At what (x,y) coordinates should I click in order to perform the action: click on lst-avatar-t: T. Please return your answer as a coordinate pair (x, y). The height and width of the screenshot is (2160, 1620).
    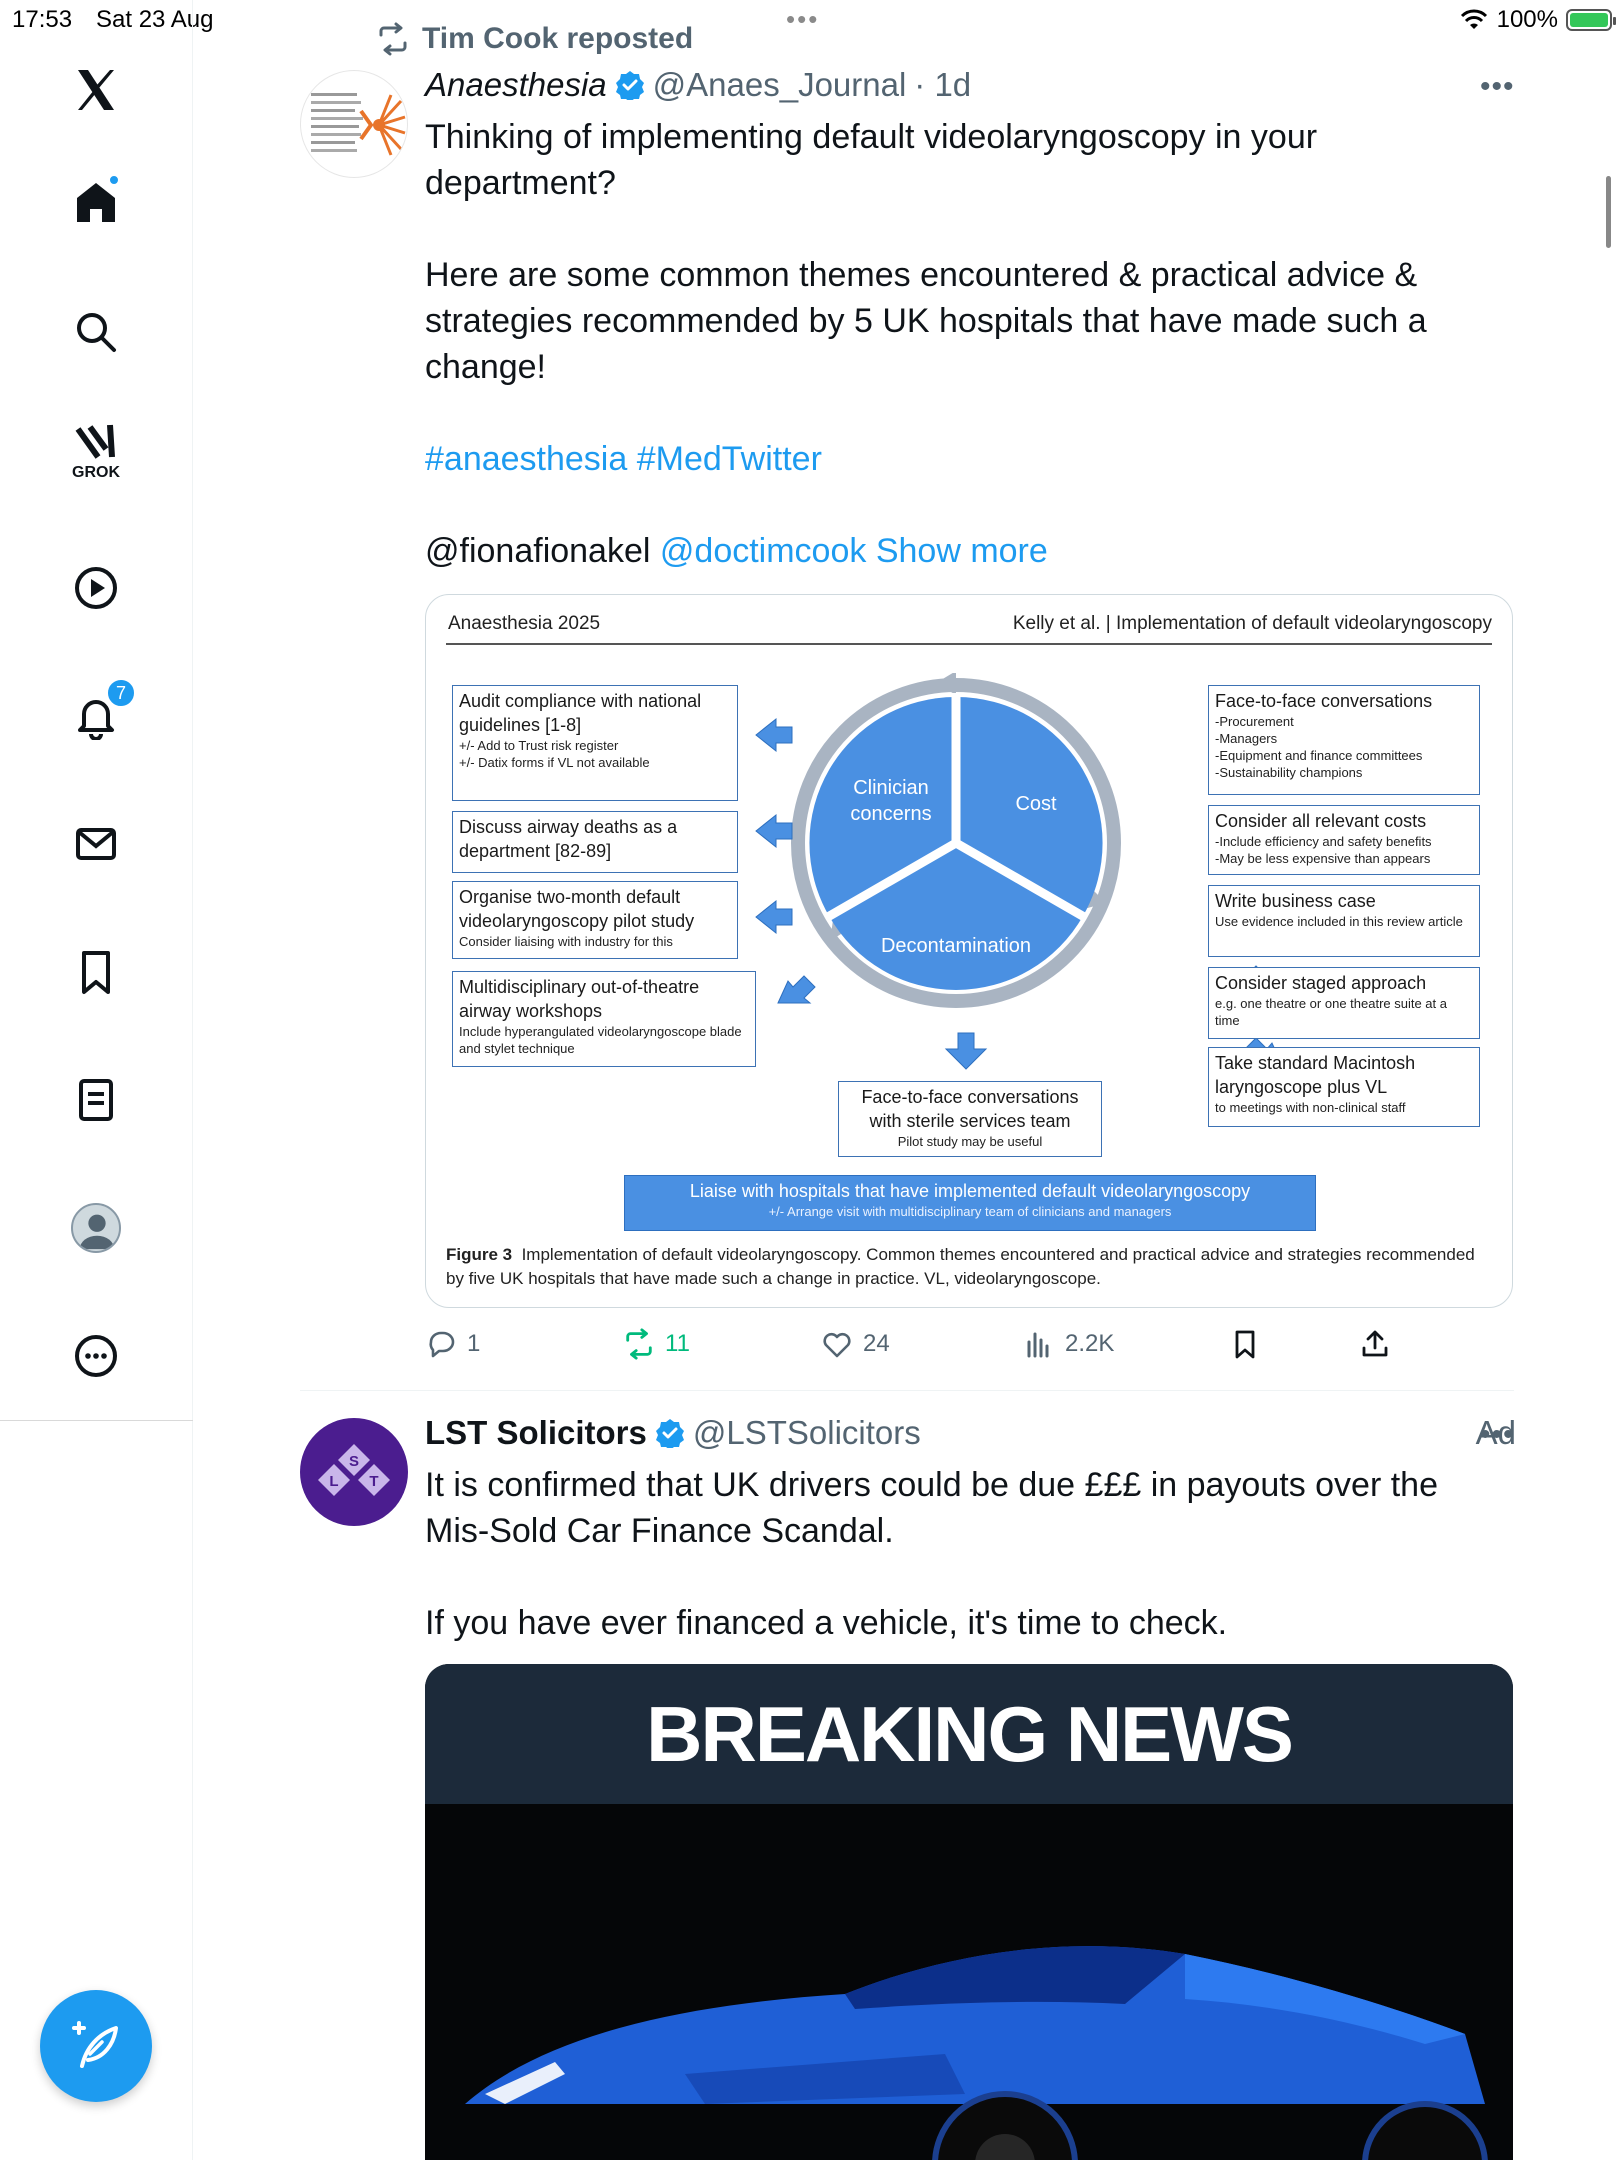
    Looking at the image, I should click on (373, 1481).